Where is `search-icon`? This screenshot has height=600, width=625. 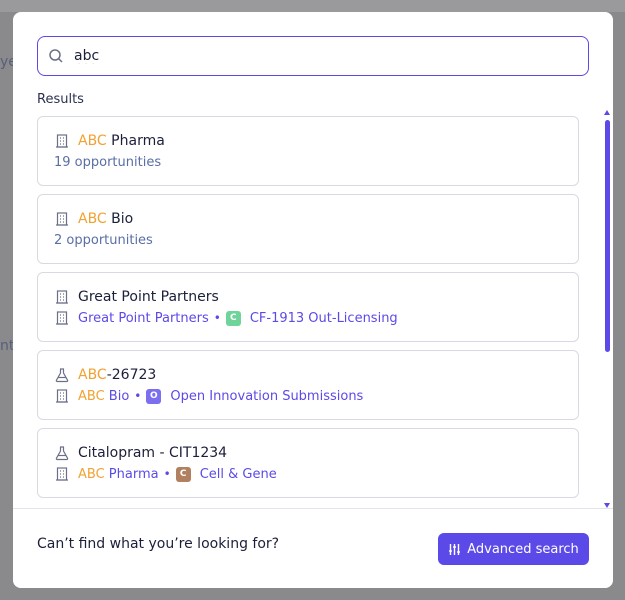 search-icon is located at coordinates (56, 56).